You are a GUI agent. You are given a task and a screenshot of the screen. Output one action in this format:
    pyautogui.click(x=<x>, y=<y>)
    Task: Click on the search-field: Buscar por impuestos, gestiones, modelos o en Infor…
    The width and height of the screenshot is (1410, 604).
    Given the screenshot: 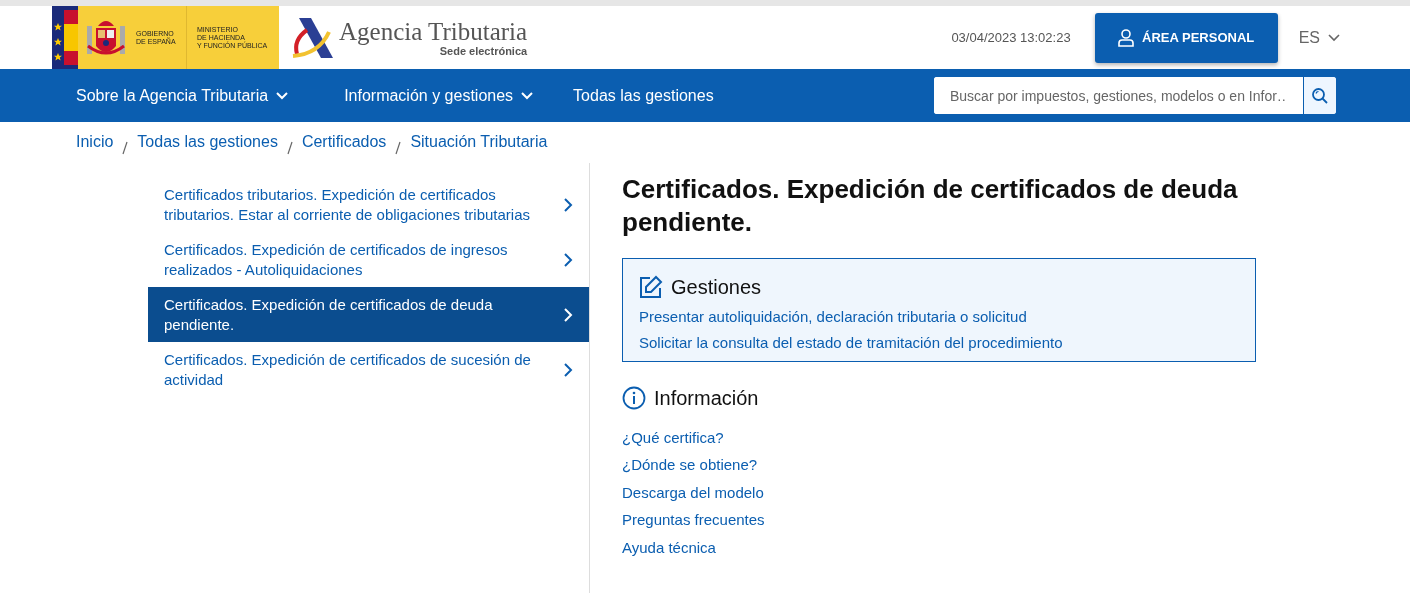 What is the action you would take?
    pyautogui.click(x=1135, y=95)
    